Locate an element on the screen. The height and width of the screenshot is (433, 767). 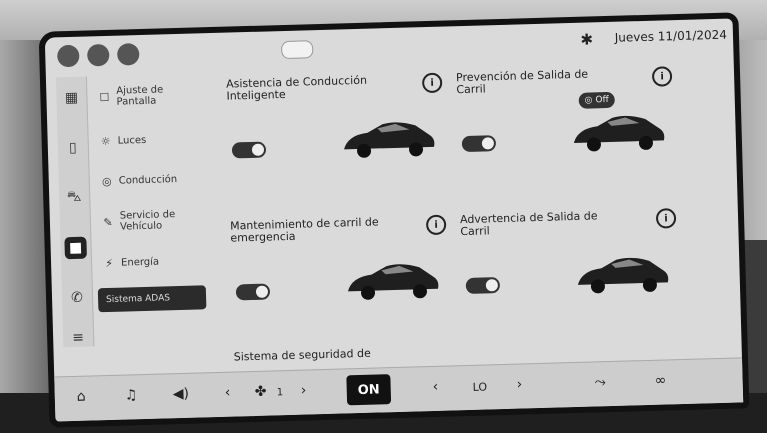
menu-item-label: Sistema ADAS is located at coordinates (138, 299).